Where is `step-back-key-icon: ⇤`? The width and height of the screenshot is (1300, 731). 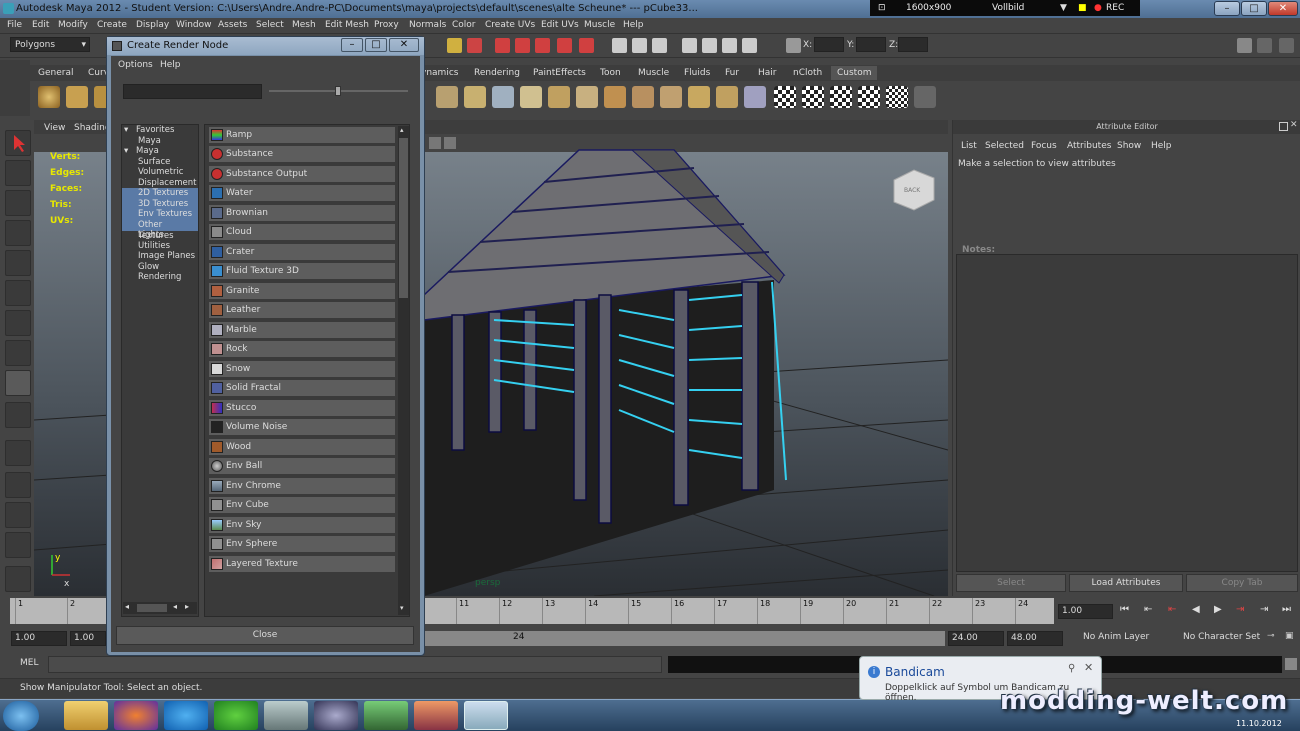 step-back-key-icon: ⇤ is located at coordinates (1148, 609).